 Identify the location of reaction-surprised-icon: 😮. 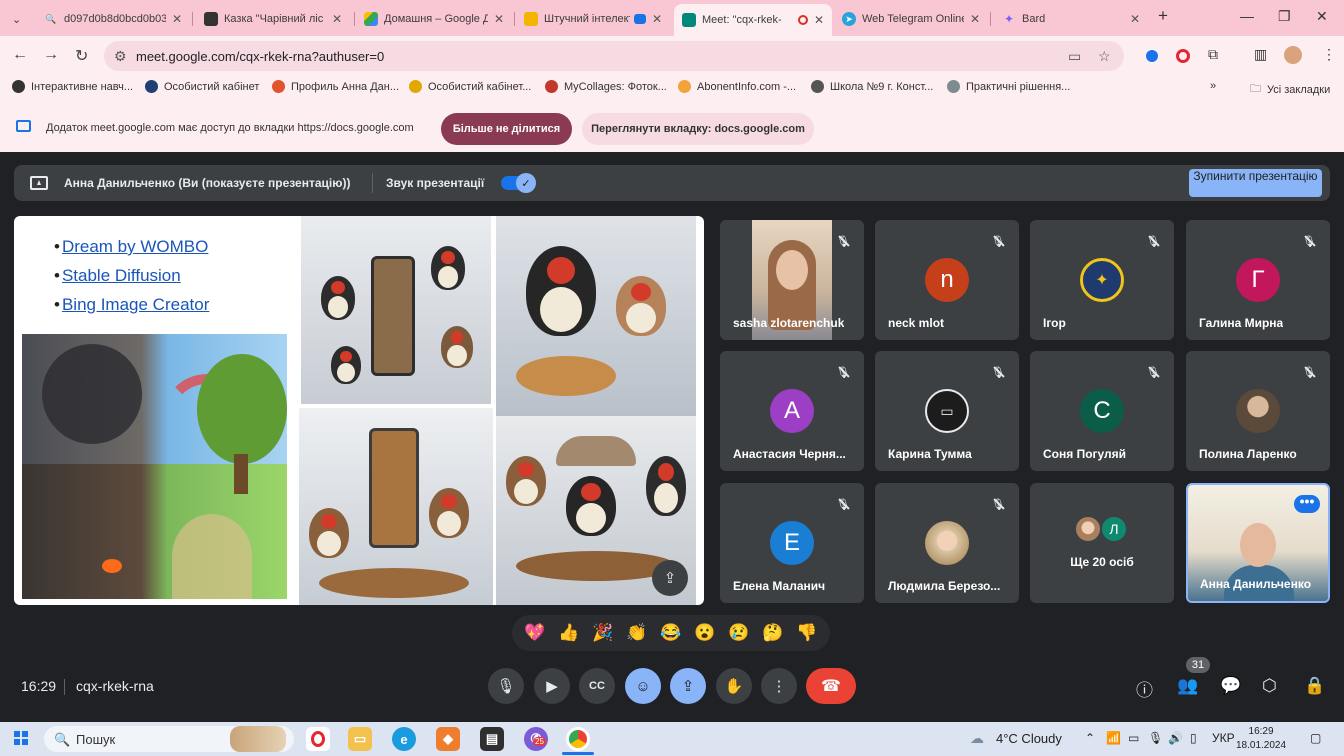
(704, 633).